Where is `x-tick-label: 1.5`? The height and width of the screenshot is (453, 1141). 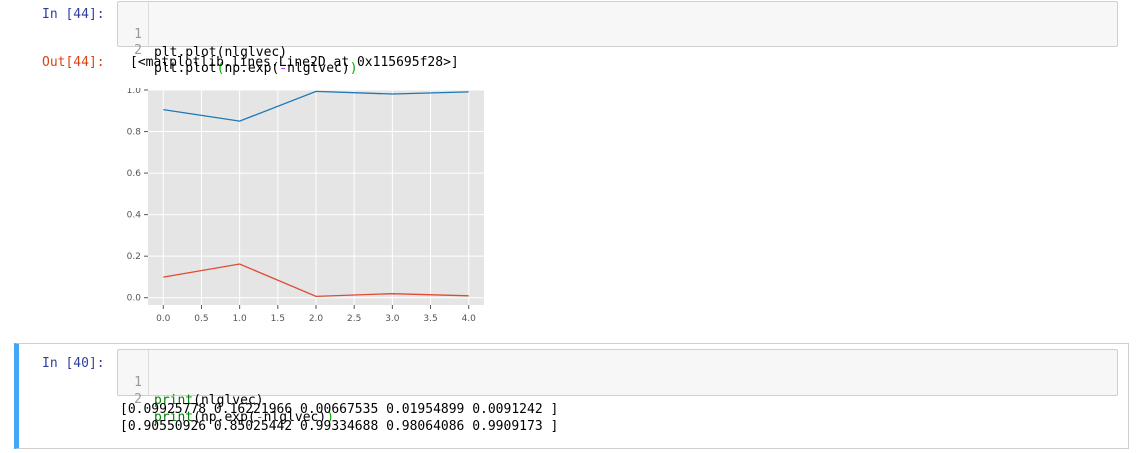 x-tick-label: 1.5 is located at coordinates (278, 319).